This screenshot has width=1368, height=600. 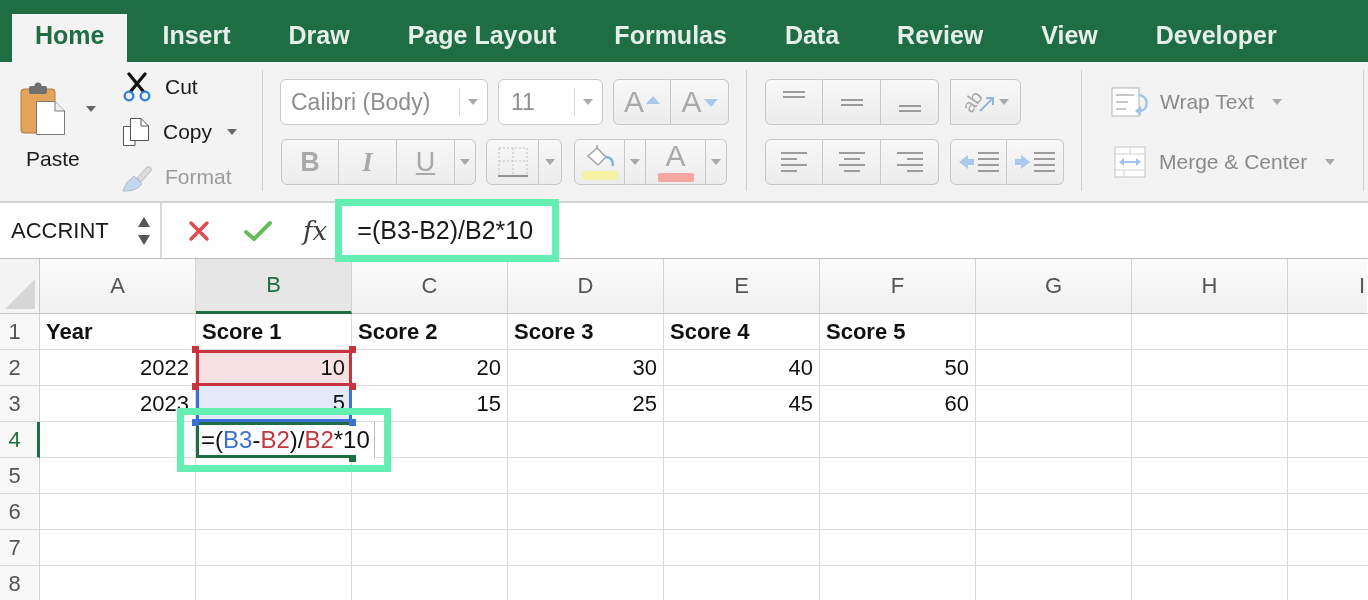 What do you see at coordinates (653, 100) in the screenshot?
I see `up-triangle-icon` at bounding box center [653, 100].